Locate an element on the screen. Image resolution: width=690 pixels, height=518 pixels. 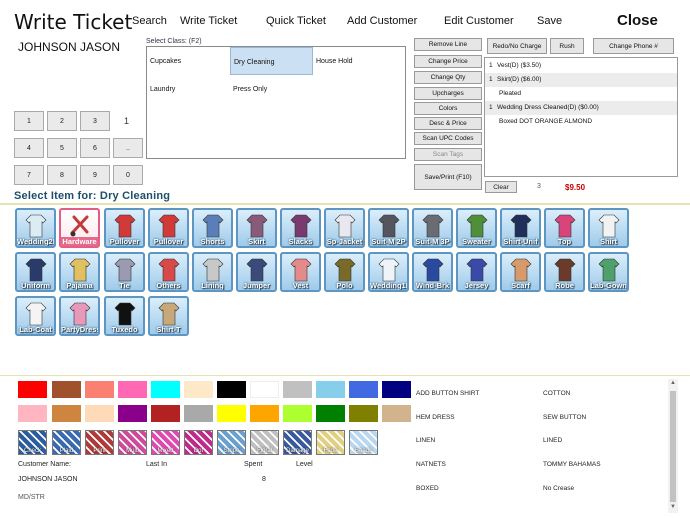
close-button: Close is located at coordinates (637, 20).